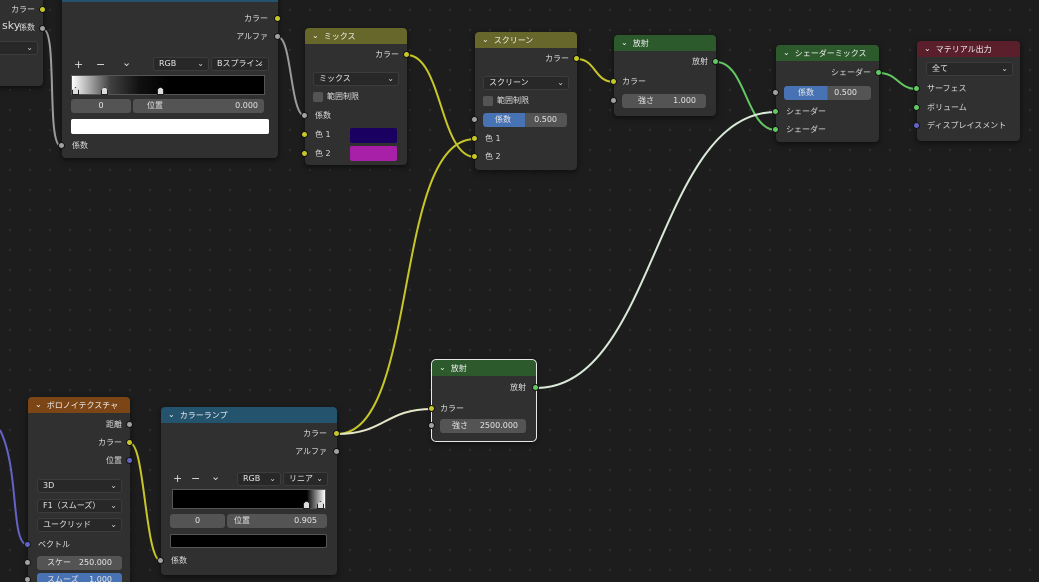  I want to click on voronoi-title: ボロノイテクスチャ, so click(82, 405).